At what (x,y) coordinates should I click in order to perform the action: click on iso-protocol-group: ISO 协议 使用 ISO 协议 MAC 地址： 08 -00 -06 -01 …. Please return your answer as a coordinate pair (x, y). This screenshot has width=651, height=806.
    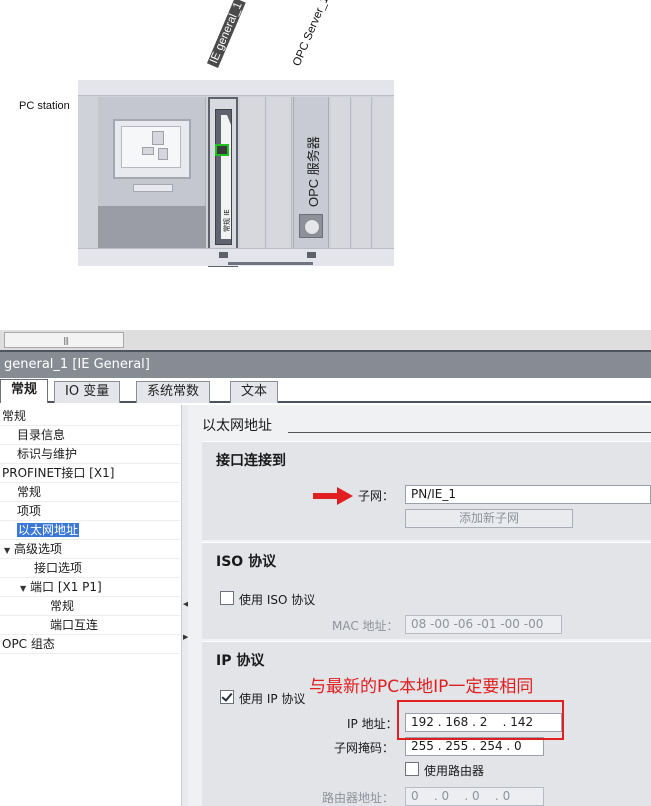
    Looking at the image, I should click on (426, 590).